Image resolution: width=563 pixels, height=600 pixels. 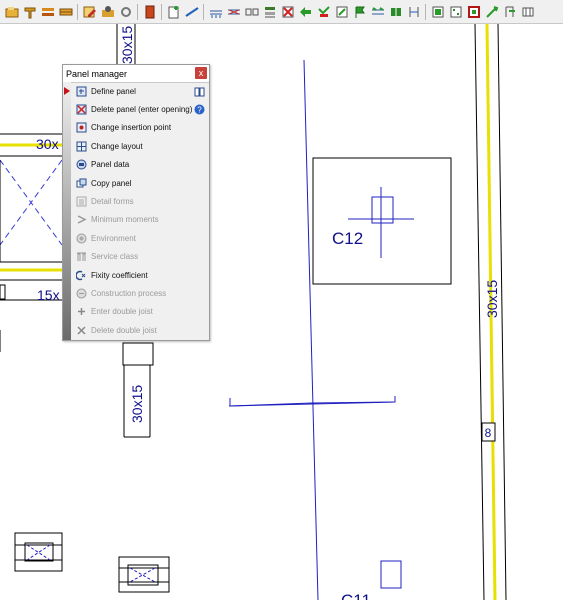 What do you see at coordinates (140, 201) in the screenshot?
I see `panel-menu-item: Detail forms` at bounding box center [140, 201].